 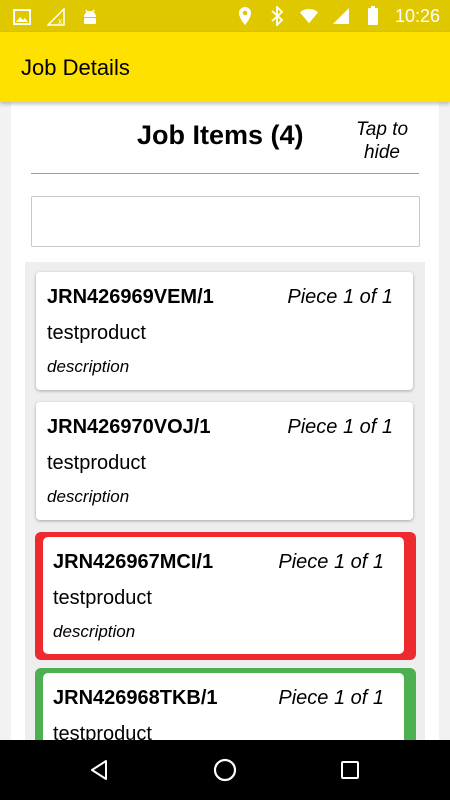 What do you see at coordinates (129, 427) in the screenshot?
I see `job-item-ref: JRN426970VOJ/1` at bounding box center [129, 427].